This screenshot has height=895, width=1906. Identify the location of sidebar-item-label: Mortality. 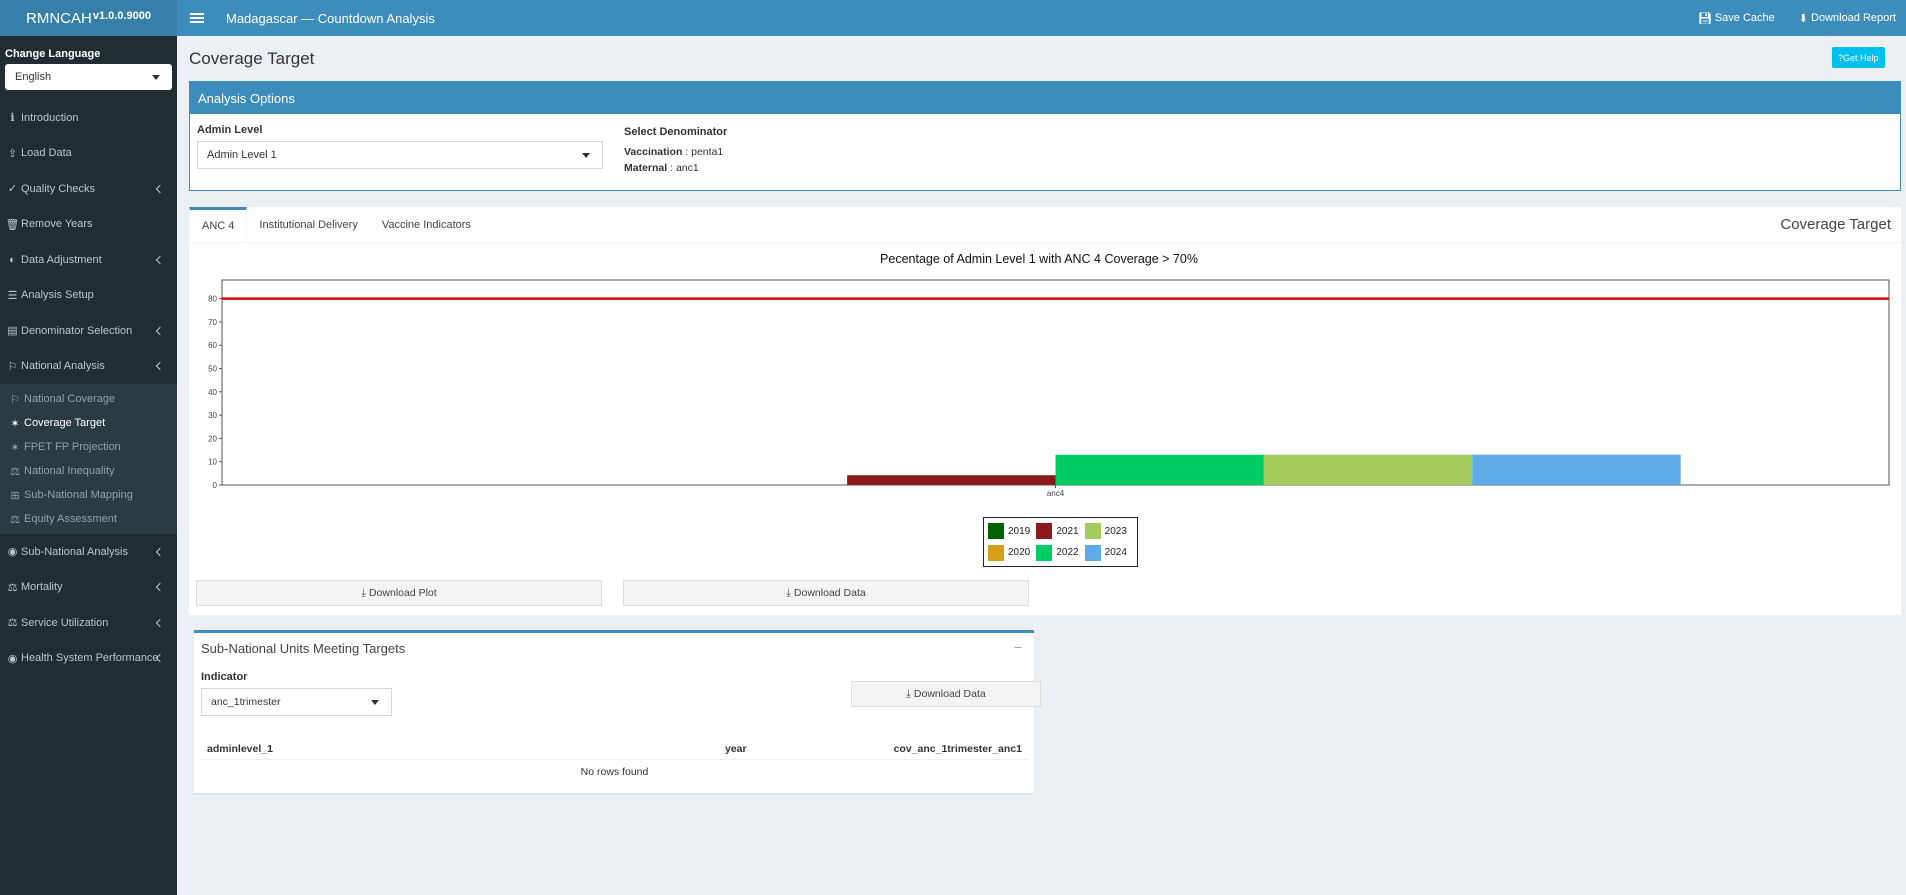
(42, 587).